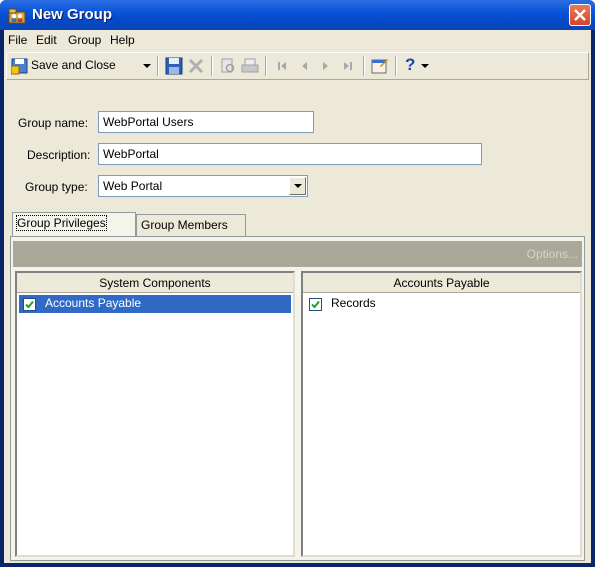 This screenshot has width=595, height=567. What do you see at coordinates (304, 66) in the screenshot?
I see `previous-record-icon` at bounding box center [304, 66].